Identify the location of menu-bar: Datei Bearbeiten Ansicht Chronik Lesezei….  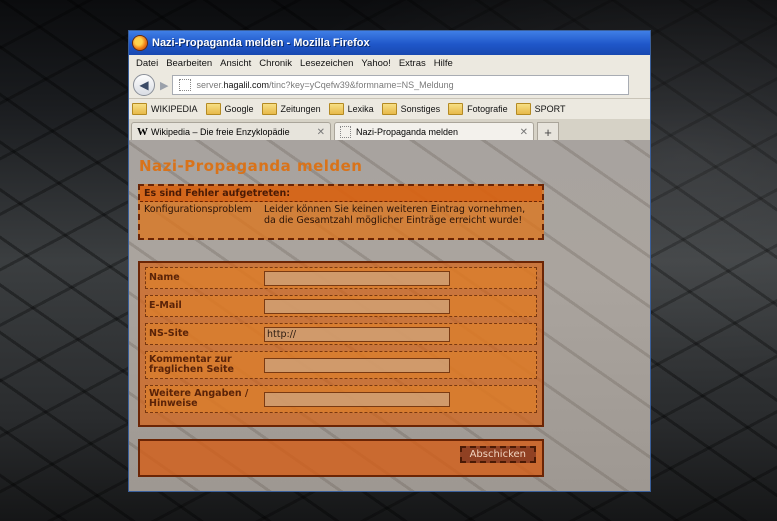
(389, 63).